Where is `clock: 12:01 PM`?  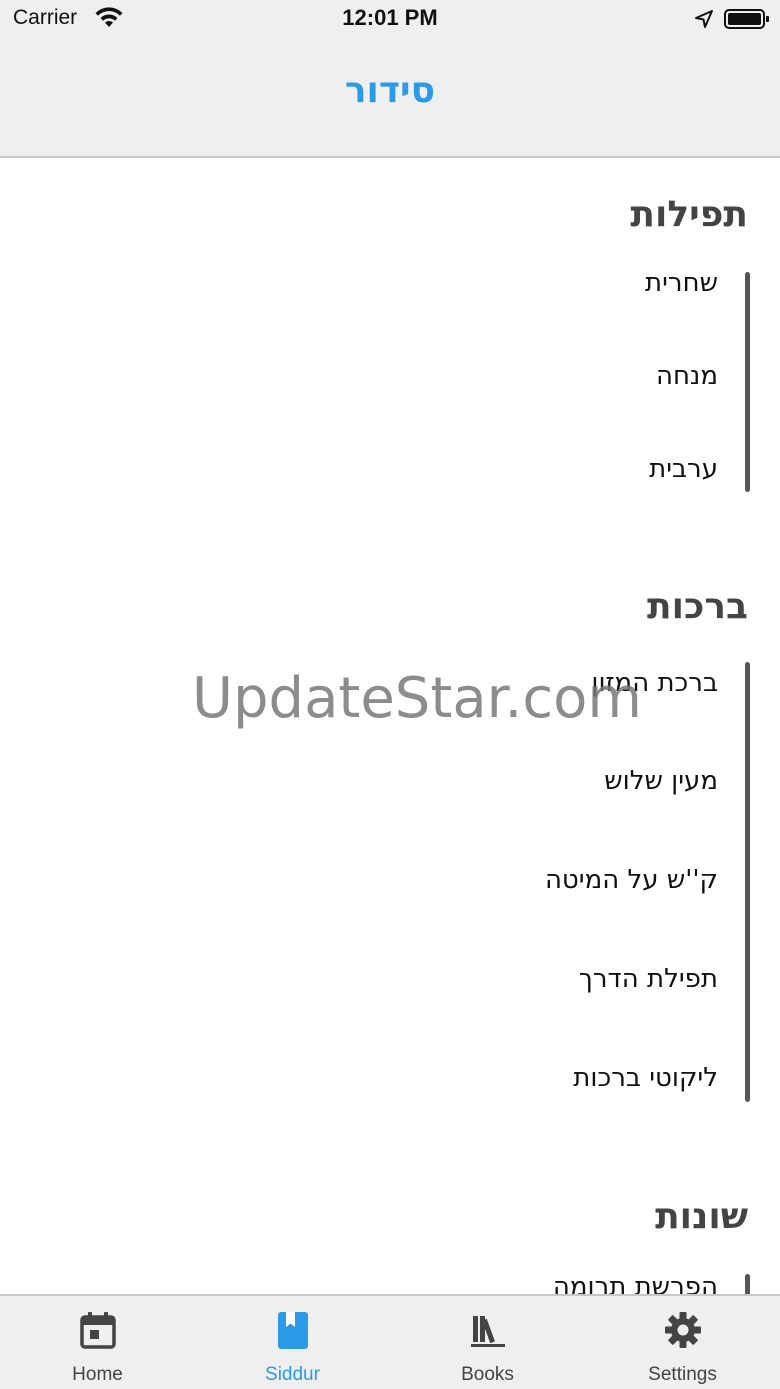 clock: 12:01 PM is located at coordinates (390, 17).